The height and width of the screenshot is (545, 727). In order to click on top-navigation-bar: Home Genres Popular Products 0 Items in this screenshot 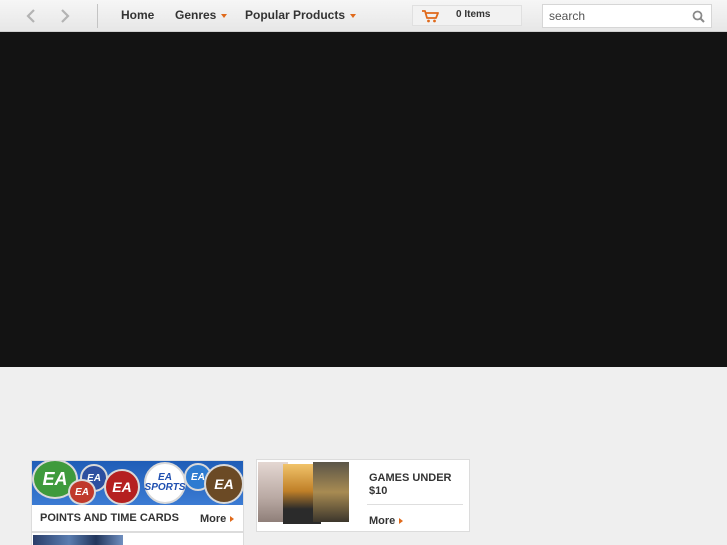, I will do `click(363, 16)`.